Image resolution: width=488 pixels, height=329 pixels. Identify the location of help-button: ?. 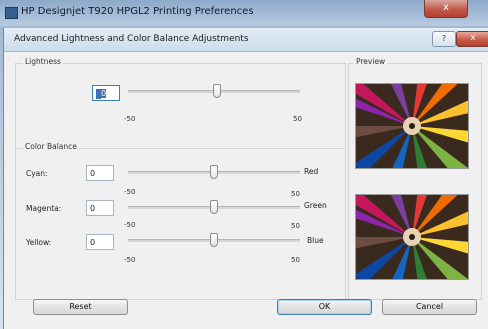
(444, 39).